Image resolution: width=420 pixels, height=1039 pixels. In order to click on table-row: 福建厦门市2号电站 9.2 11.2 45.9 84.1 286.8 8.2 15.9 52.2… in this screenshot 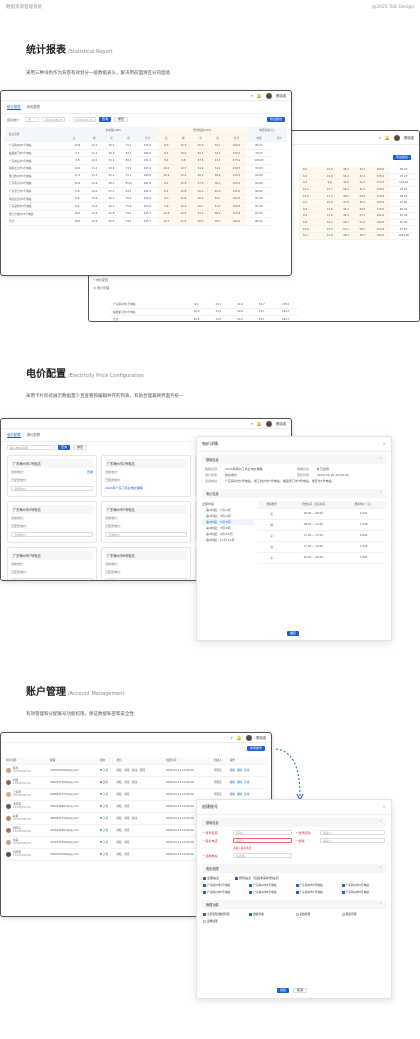, I will do `click(146, 153)`.